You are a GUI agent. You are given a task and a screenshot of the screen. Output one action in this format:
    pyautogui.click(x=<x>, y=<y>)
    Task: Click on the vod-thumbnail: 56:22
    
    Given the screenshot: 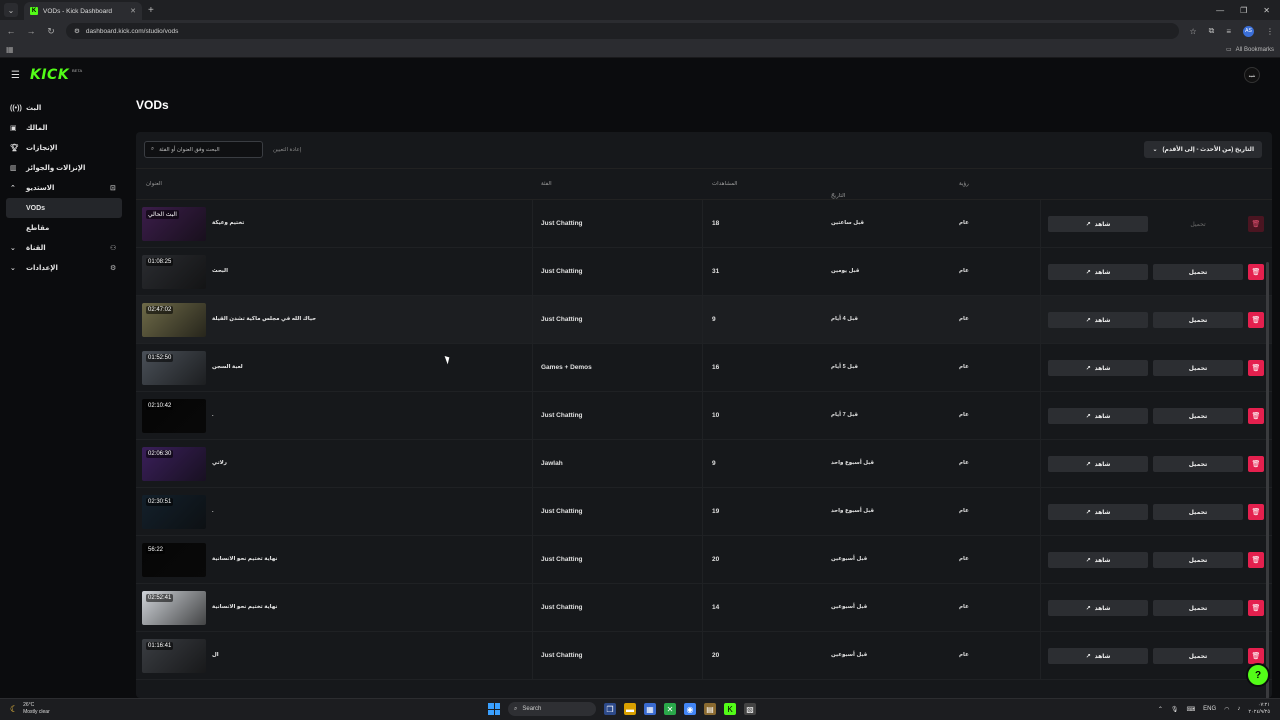 What is the action you would take?
    pyautogui.click(x=174, y=560)
    